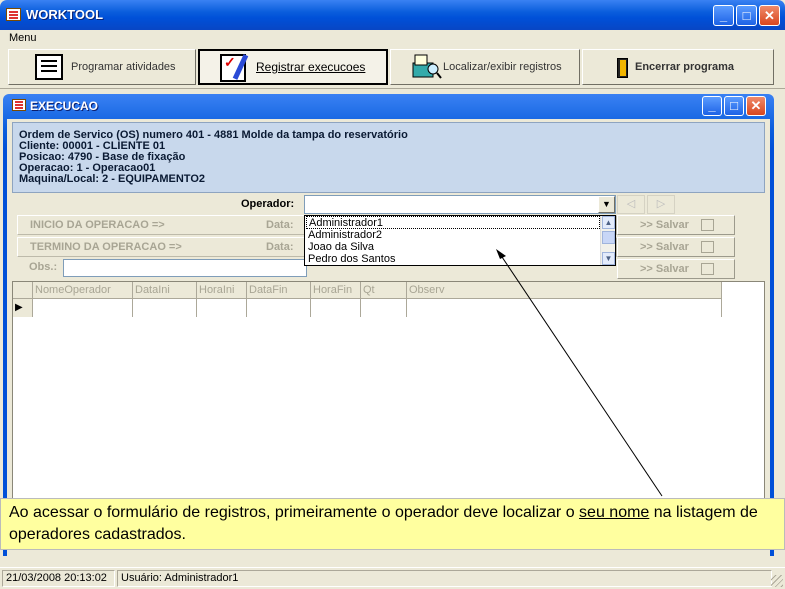  Describe the element at coordinates (606, 204) in the screenshot. I see `combo-arrow-icon: ▼` at that location.